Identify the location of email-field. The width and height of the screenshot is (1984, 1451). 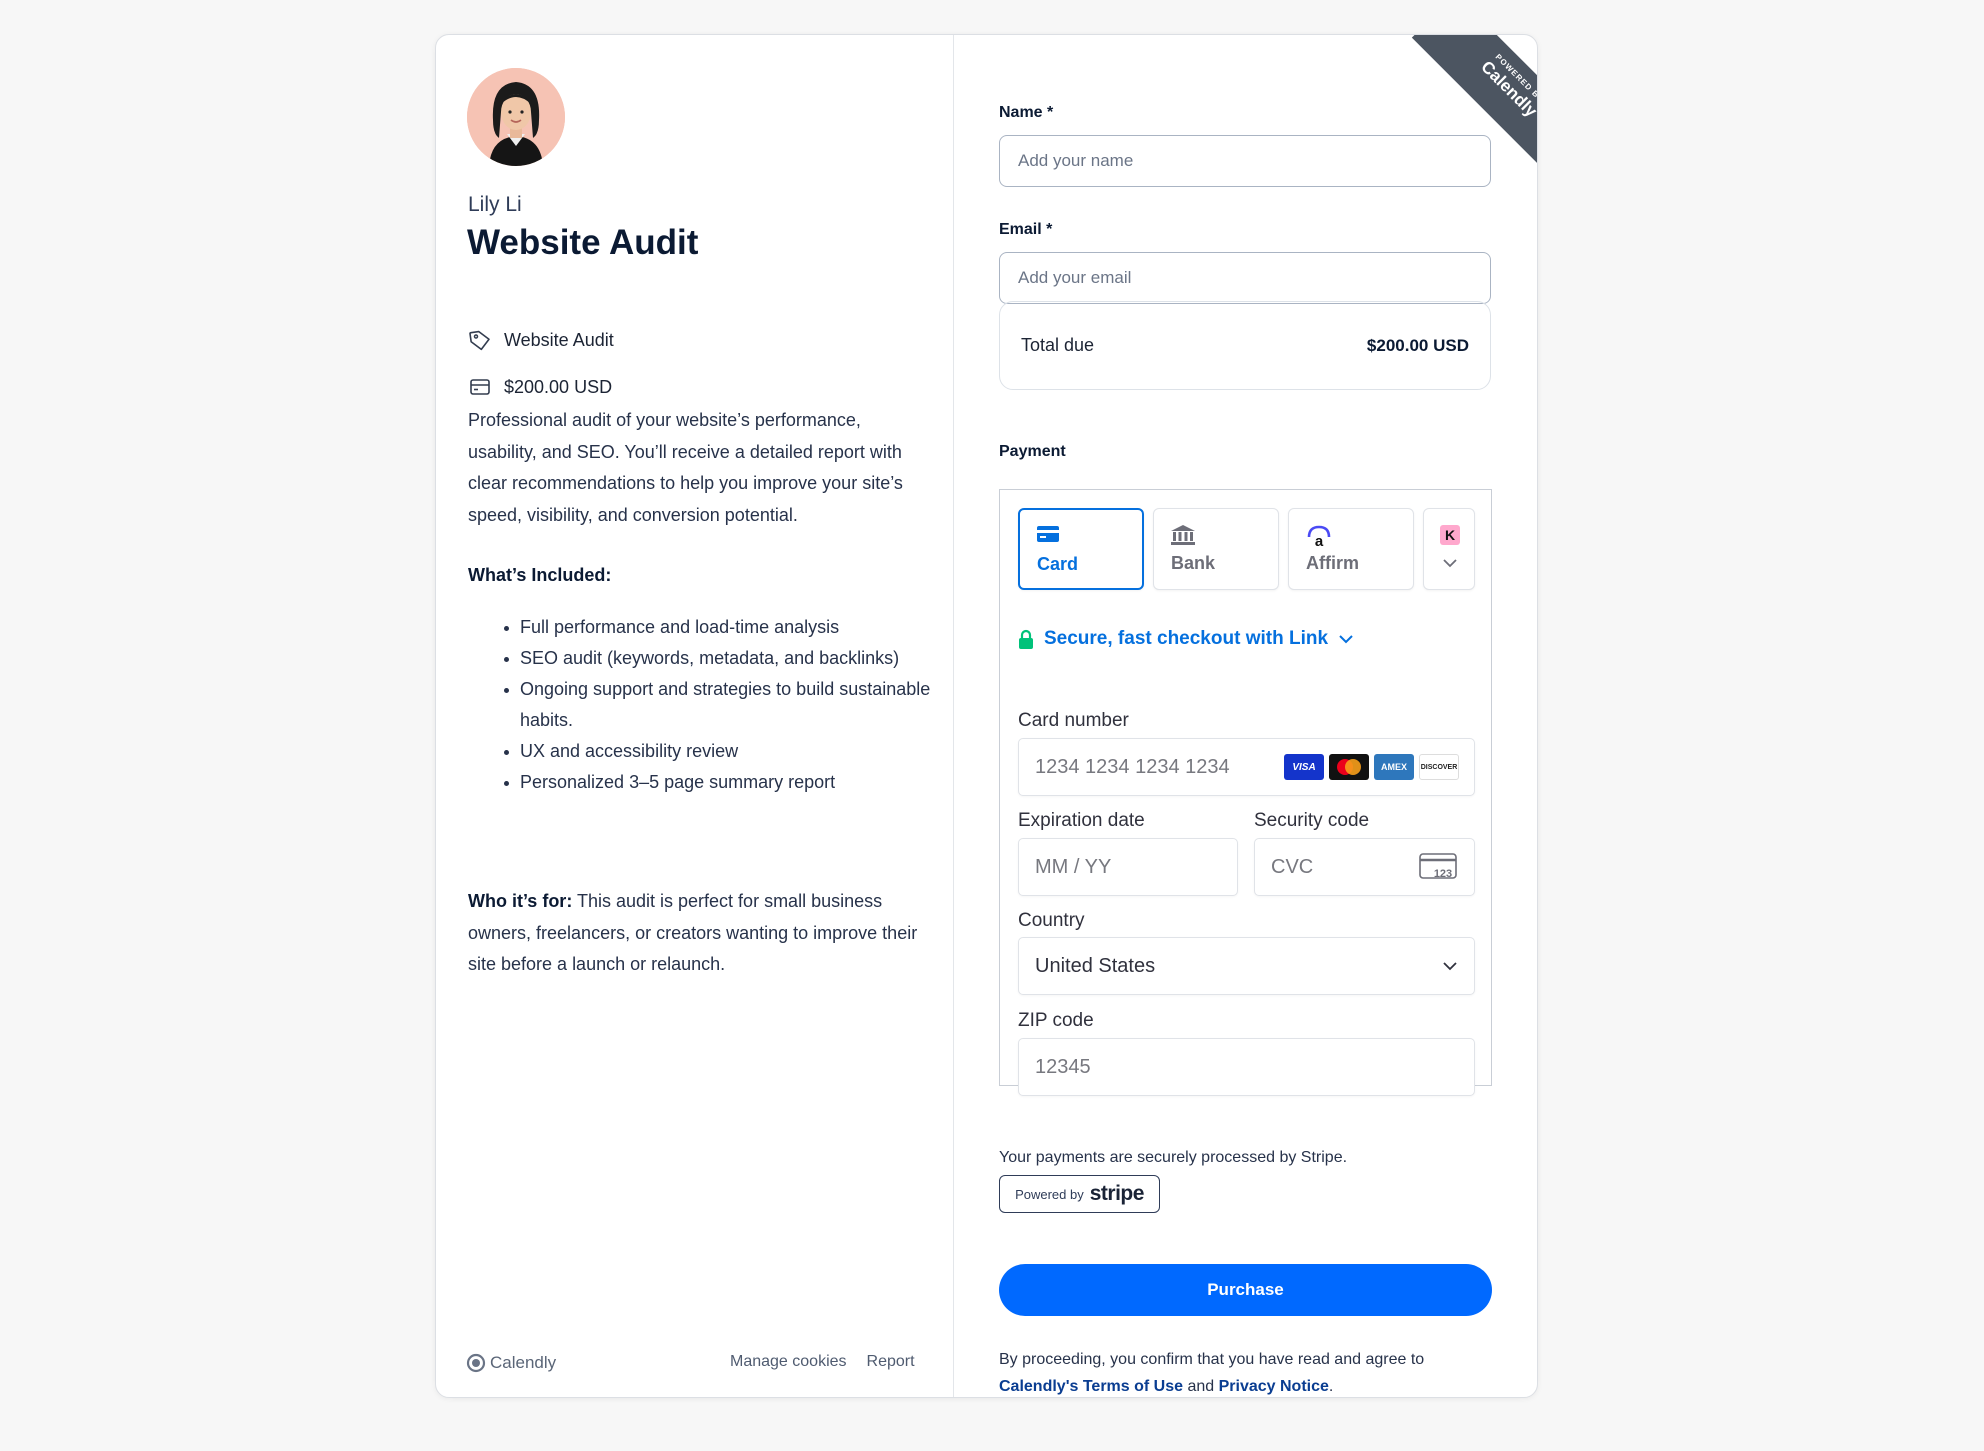
(1245, 278).